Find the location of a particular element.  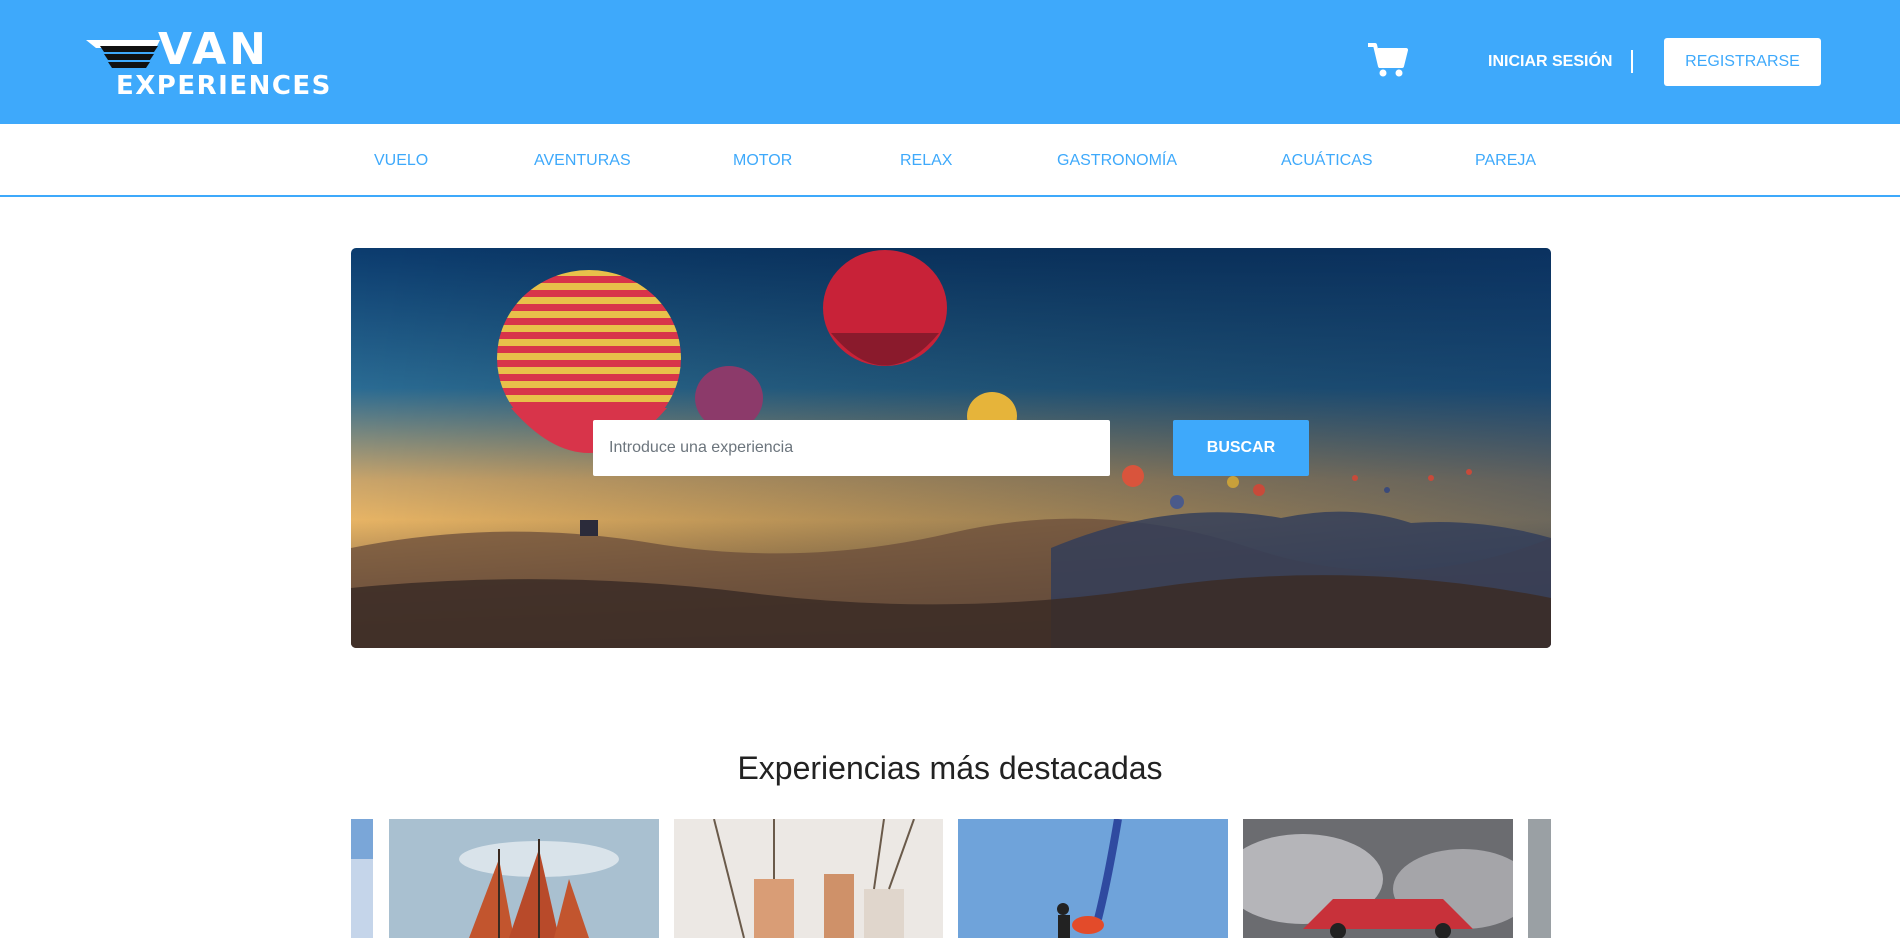

logo: VAN EXPERIENCES is located at coordinates (208, 62).